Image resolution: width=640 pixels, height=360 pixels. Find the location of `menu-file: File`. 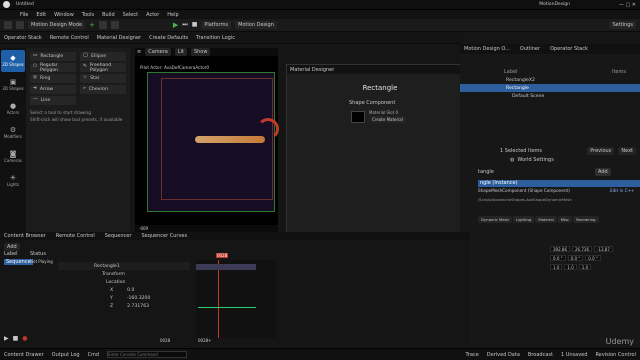

menu-file: File is located at coordinates (24, 15).